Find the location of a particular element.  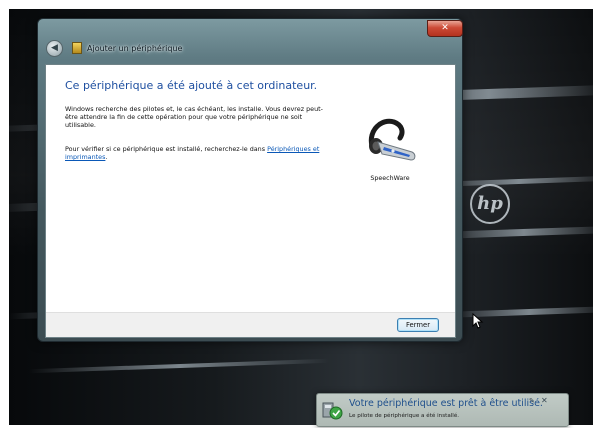

verify-info-suffix: . is located at coordinates (106, 157).